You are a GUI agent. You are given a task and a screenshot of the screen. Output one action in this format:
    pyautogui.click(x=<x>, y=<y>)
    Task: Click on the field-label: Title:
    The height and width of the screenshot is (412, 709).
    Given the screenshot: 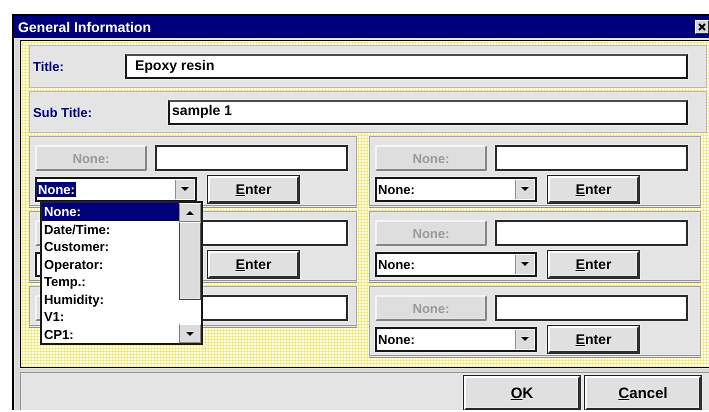 What is the action you would take?
    pyautogui.click(x=48, y=66)
    